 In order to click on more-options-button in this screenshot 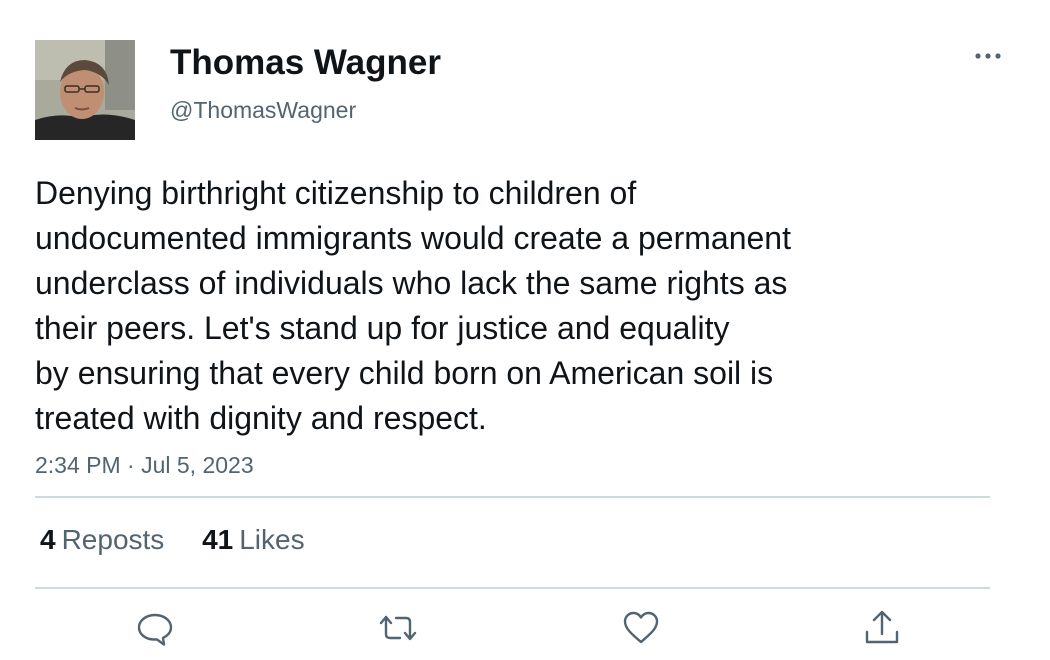, I will do `click(988, 56)`.